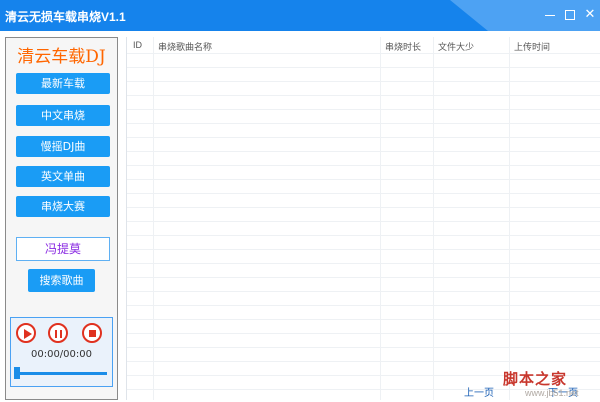 The height and width of the screenshot is (402, 600). I want to click on title-decoration, so click(469, 15).